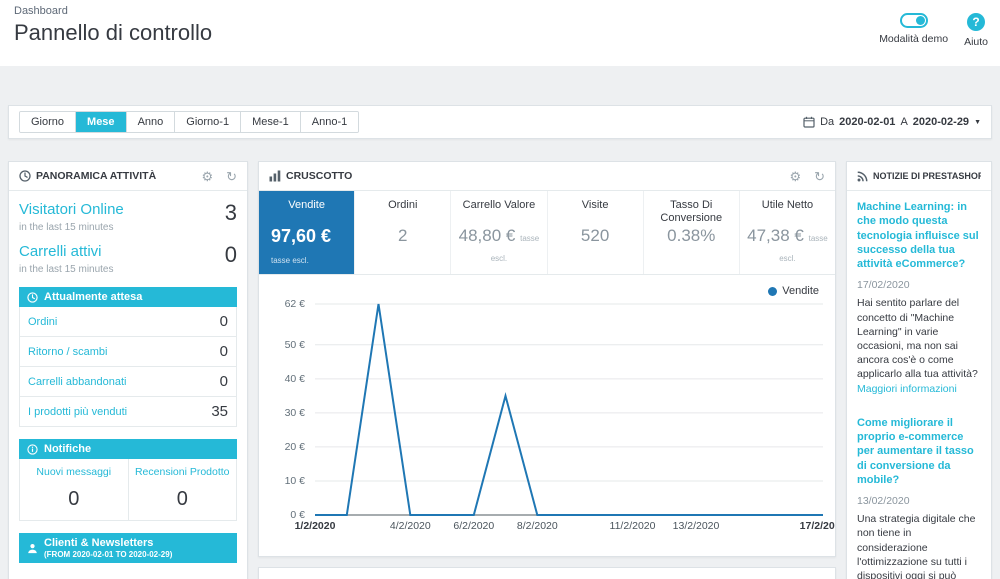 The height and width of the screenshot is (579, 1000). What do you see at coordinates (271, 122) in the screenshot?
I see `range-button-mese-1: Mese-1` at bounding box center [271, 122].